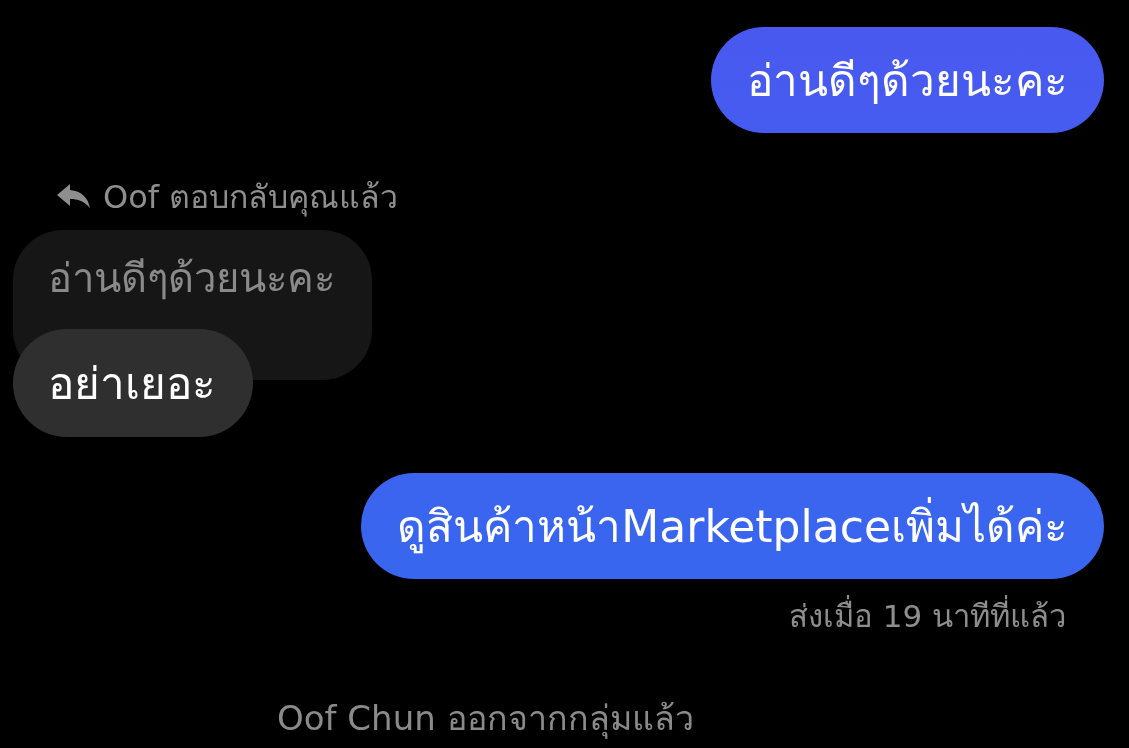  Describe the element at coordinates (907, 80) in the screenshot. I see `message-bubble: อ่านดีๆด้วยนะคะ` at that location.